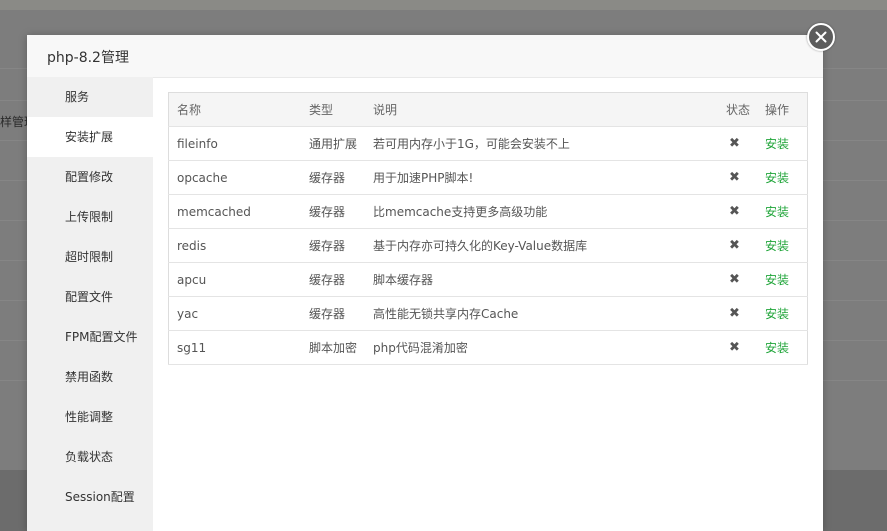 The height and width of the screenshot is (531, 887). What do you see at coordinates (90, 97) in the screenshot?
I see `sidebar-item: 服务` at bounding box center [90, 97].